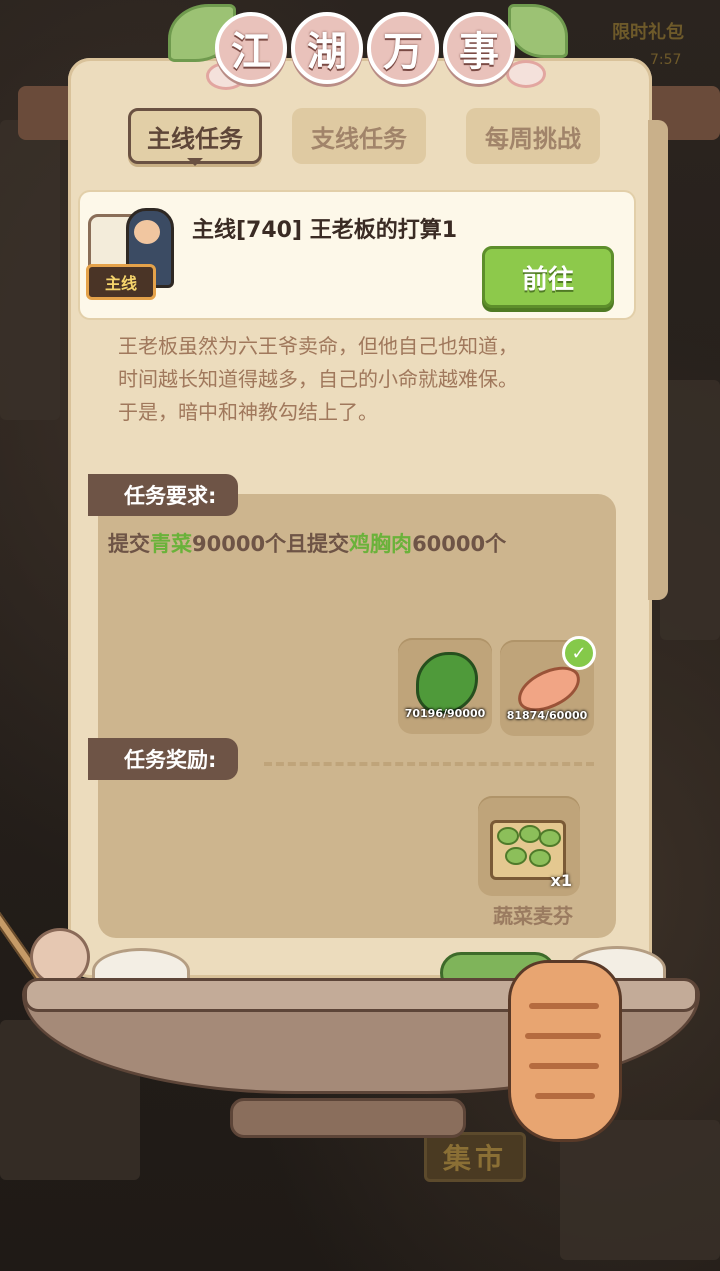 The width and height of the screenshot is (720, 1271). I want to click on go-button: 前往, so click(548, 277).